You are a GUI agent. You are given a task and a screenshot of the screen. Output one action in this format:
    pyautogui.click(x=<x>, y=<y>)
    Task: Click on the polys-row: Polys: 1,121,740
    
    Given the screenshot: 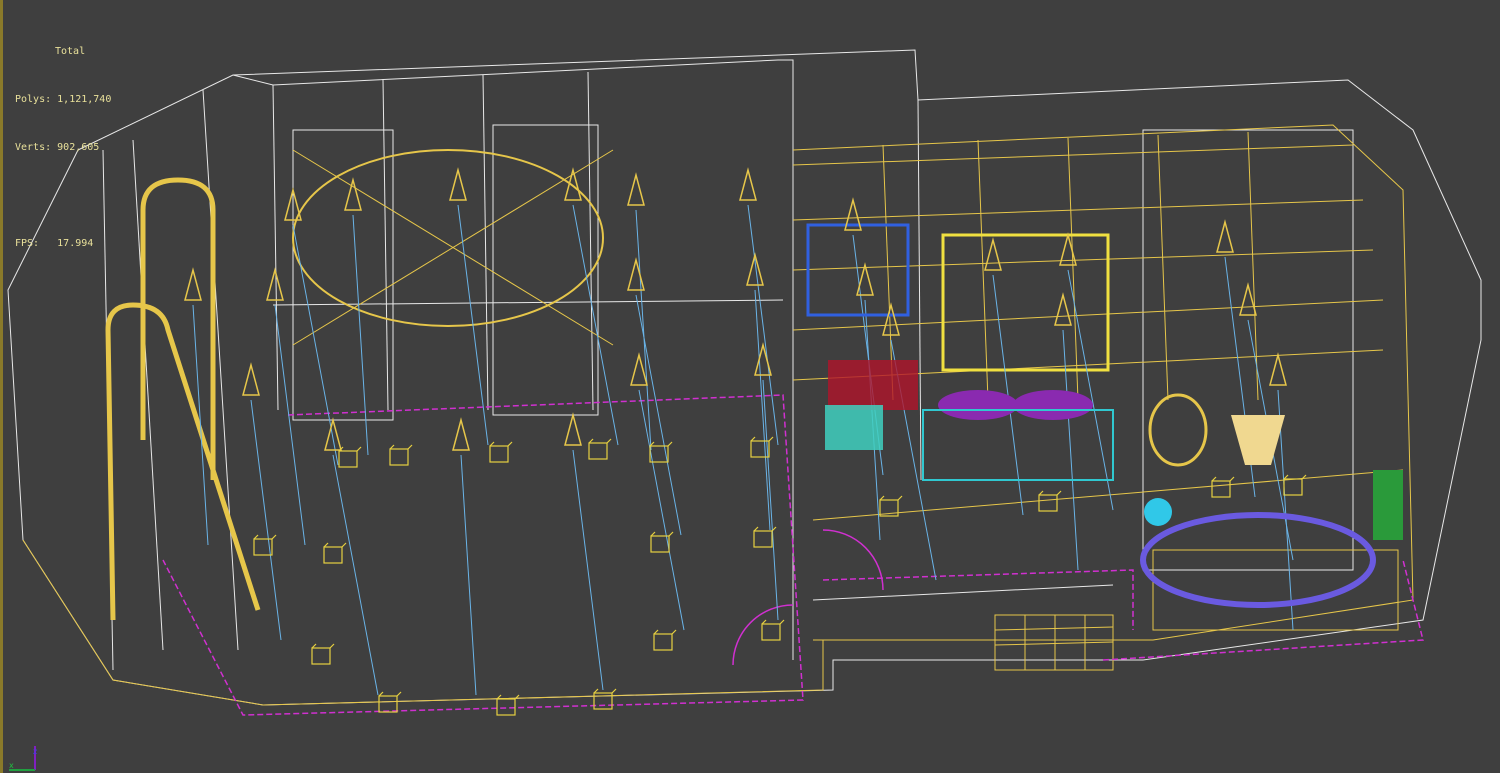 What is the action you would take?
    pyautogui.click(x=63, y=100)
    